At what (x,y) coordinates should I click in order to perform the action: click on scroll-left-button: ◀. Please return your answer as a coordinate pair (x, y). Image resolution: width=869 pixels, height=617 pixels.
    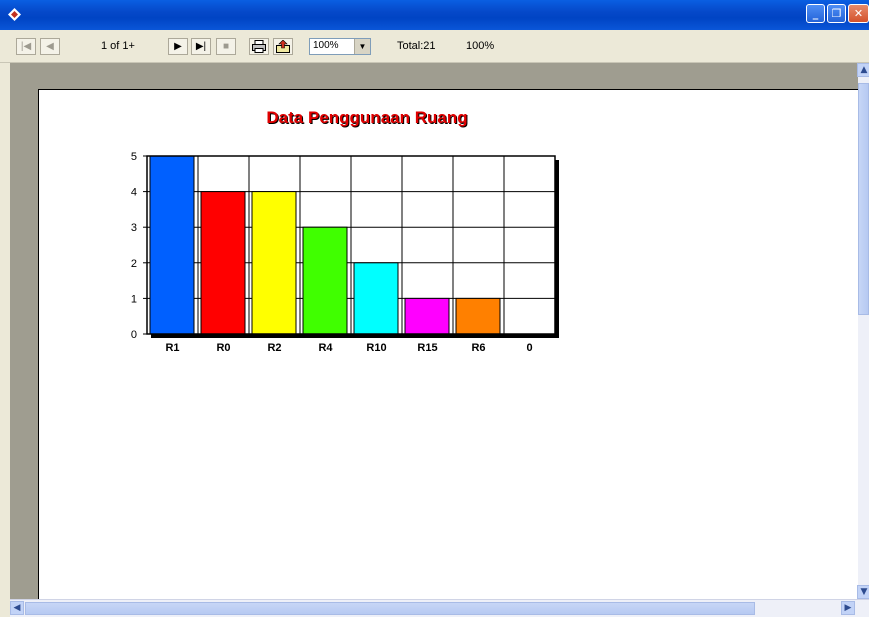
    Looking at the image, I should click on (17, 608).